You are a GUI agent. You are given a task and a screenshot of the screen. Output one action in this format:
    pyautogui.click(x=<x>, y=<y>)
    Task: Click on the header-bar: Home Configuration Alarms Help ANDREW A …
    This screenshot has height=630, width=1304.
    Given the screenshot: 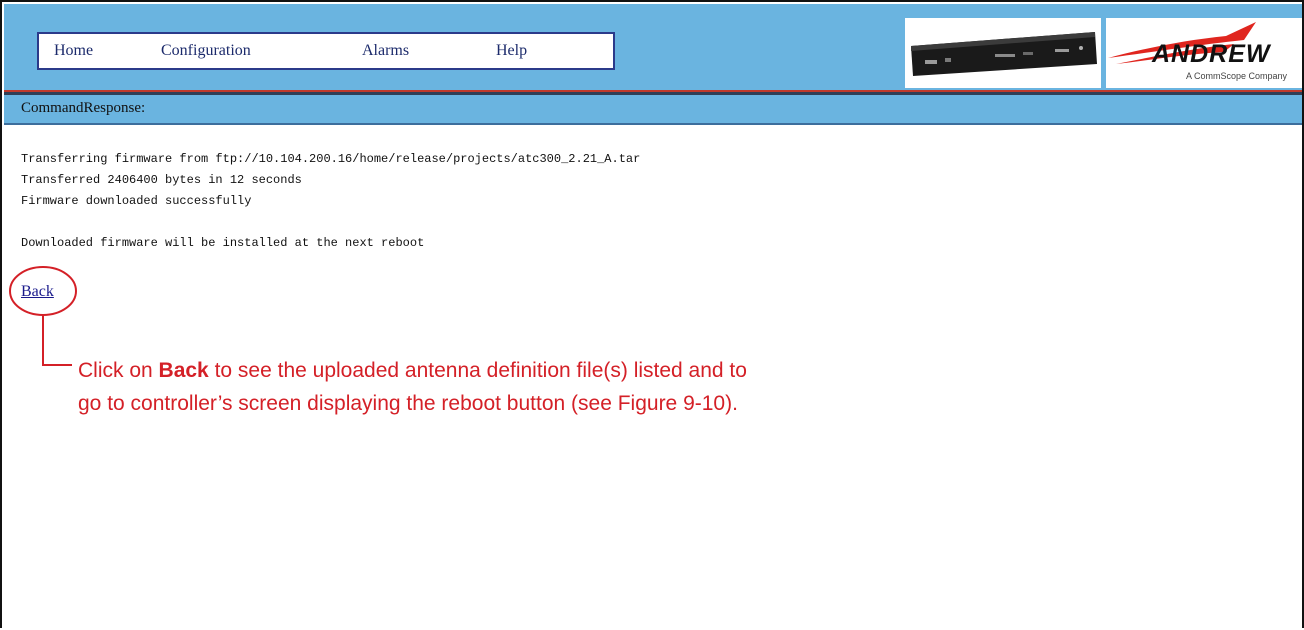 What is the action you would take?
    pyautogui.click(x=653, y=47)
    